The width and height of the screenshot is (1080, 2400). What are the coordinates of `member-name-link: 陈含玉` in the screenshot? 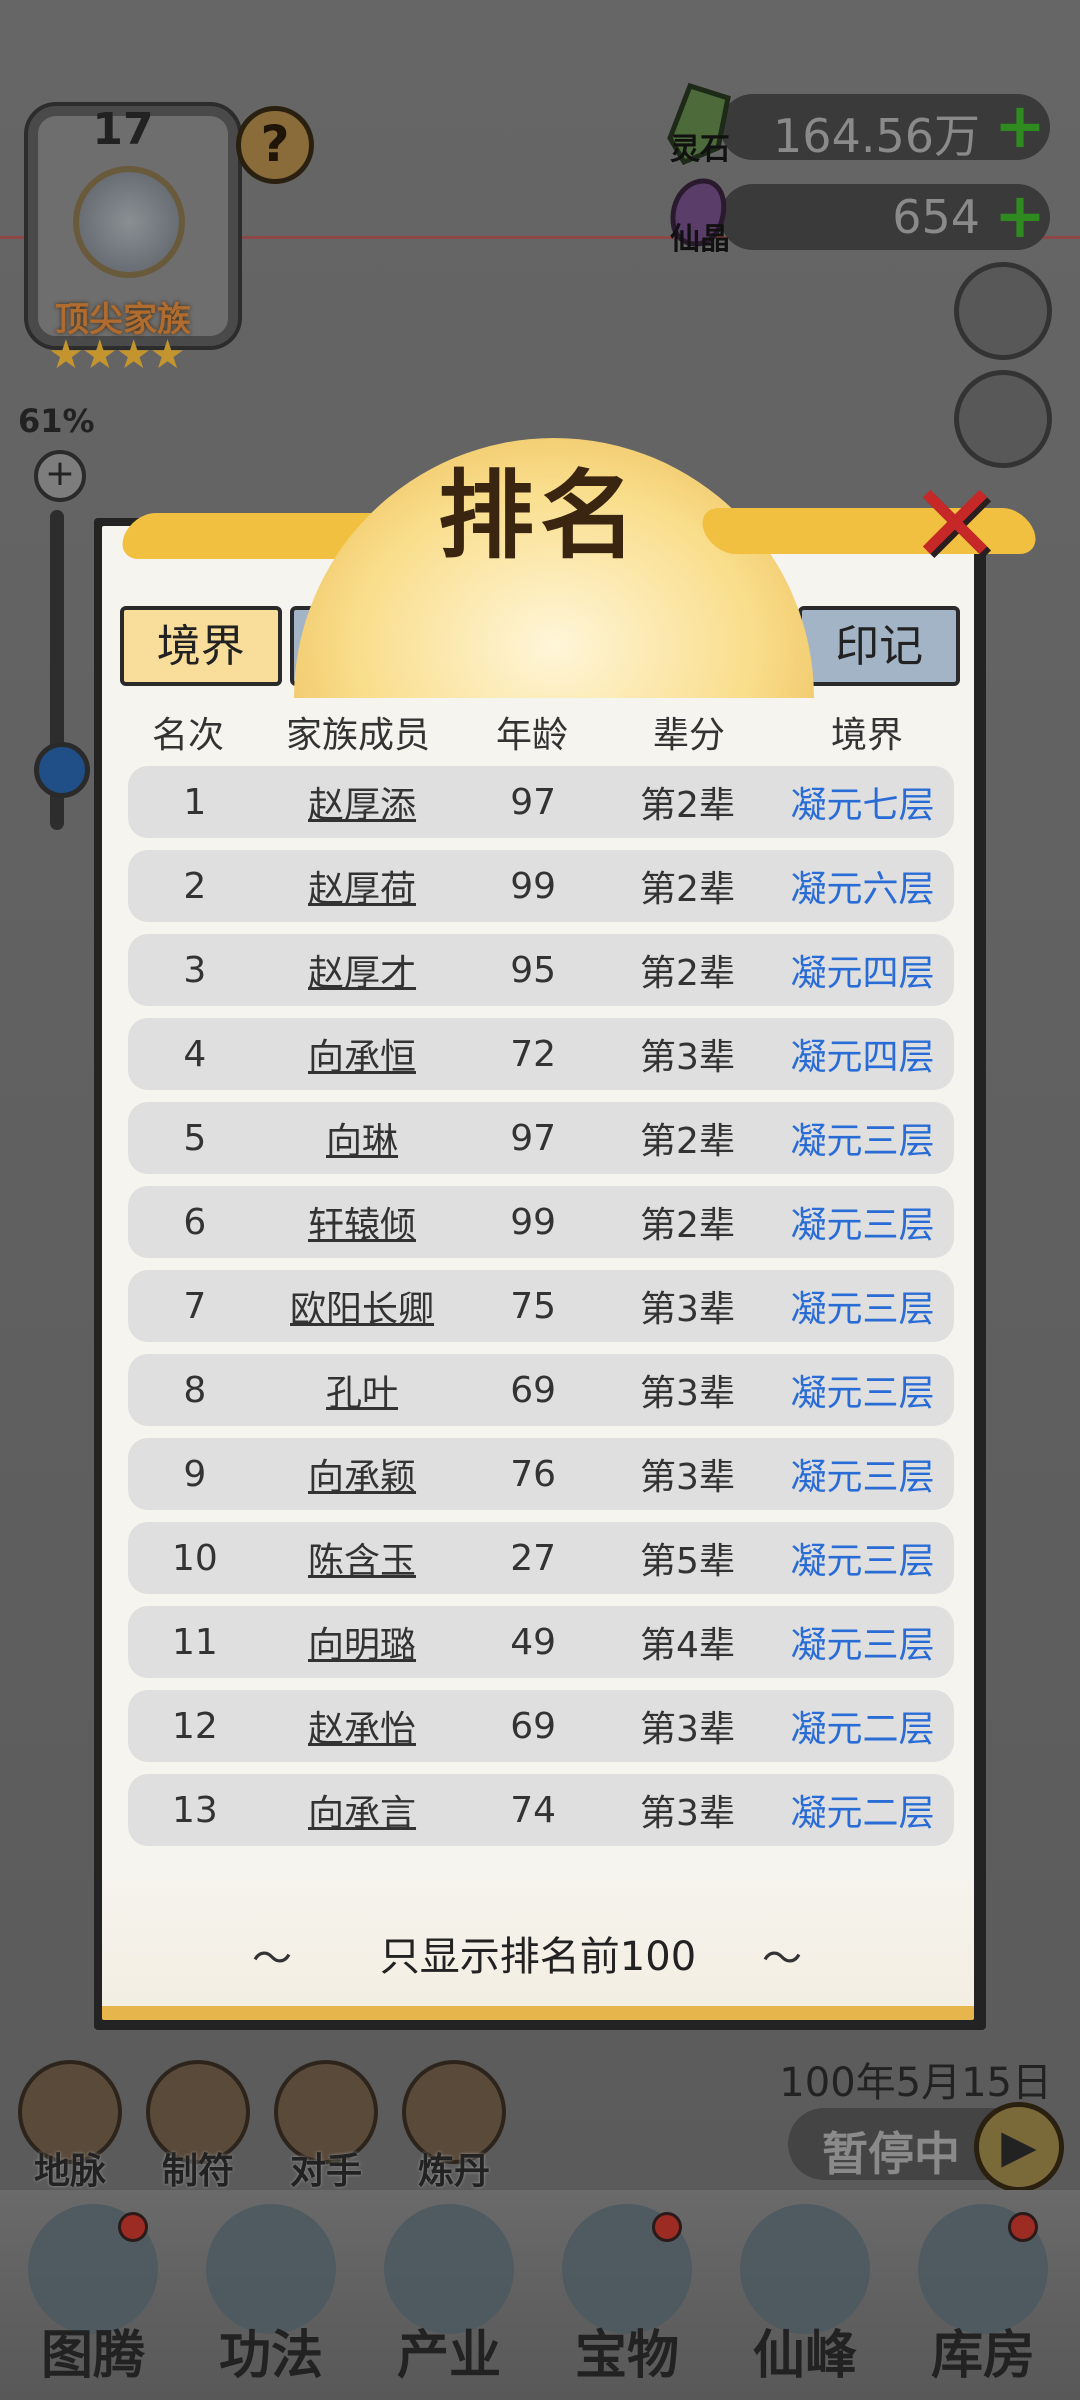 It's located at (362, 1558).